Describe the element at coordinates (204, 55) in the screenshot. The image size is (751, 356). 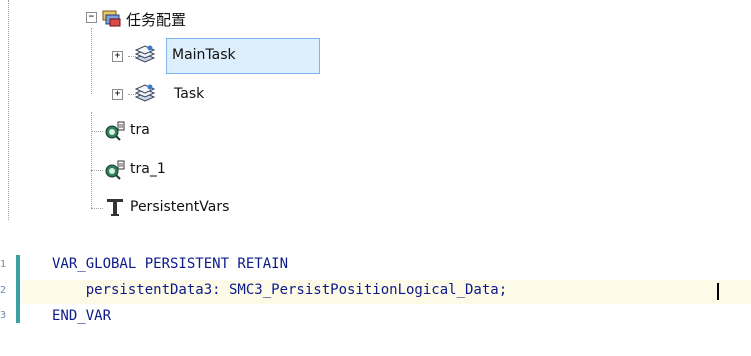
I see `tree-node-label: MainTask` at that location.